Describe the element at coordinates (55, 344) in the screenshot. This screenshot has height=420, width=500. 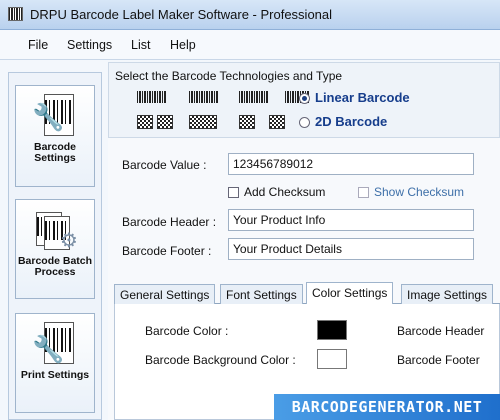
I see `print-settings-icon: 🔧` at that location.